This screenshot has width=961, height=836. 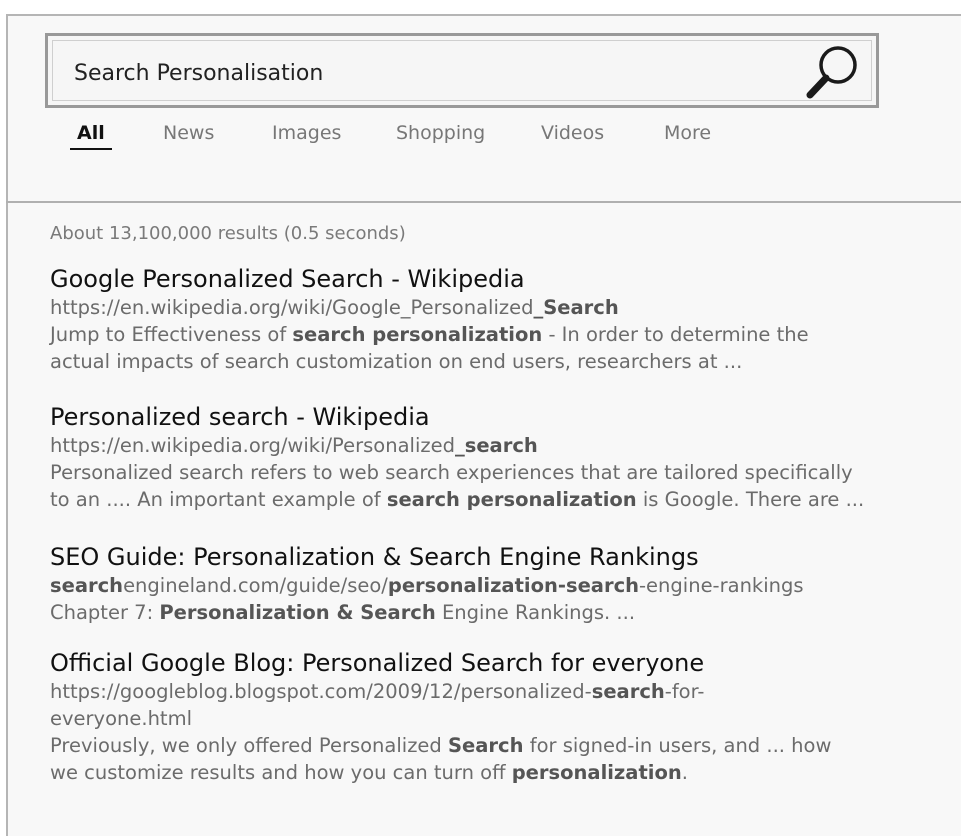 I want to click on search-input, so click(x=424, y=73).